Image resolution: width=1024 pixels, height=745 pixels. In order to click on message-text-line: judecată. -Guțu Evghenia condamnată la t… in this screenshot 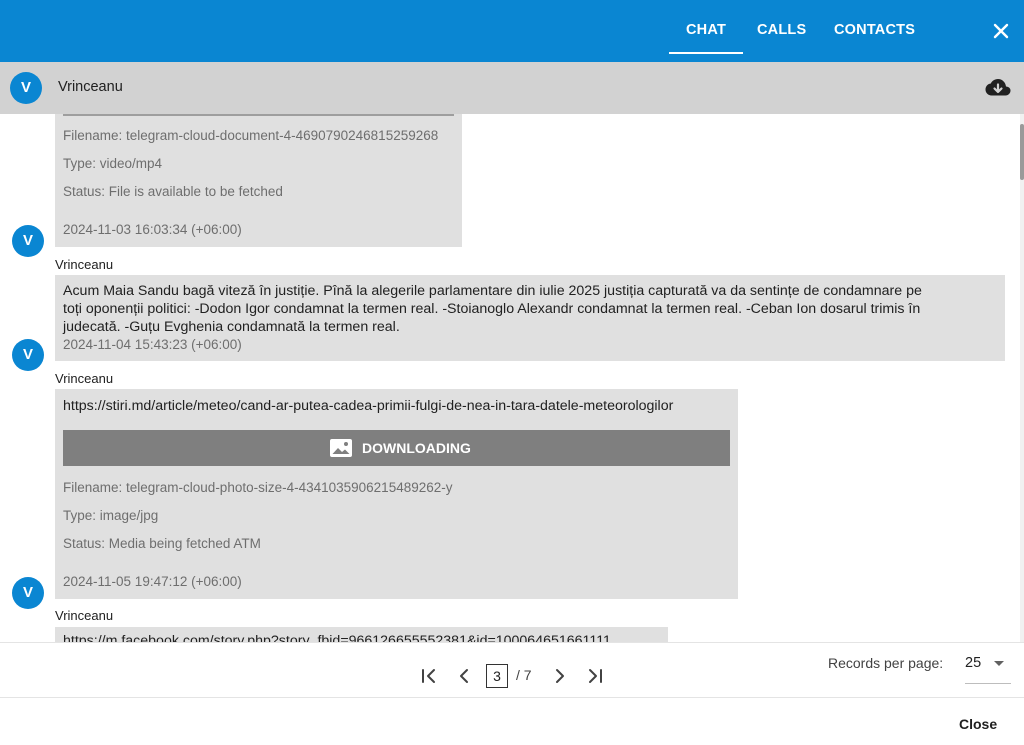, I will do `click(231, 327)`.